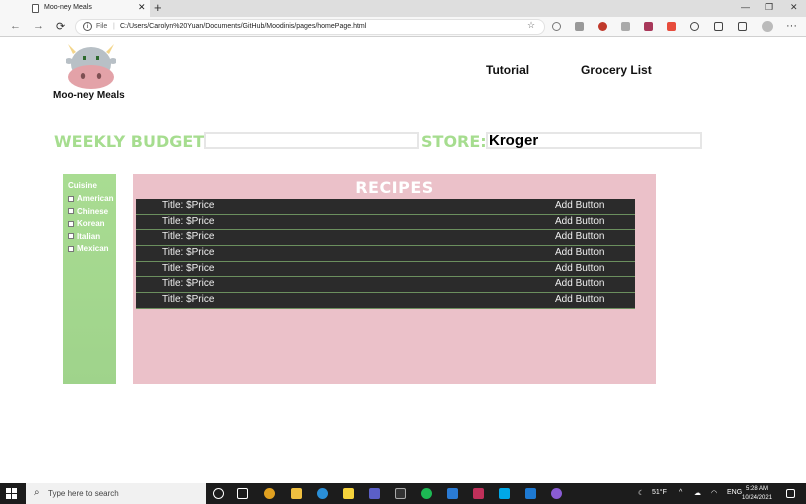 Image resolution: width=806 pixels, height=504 pixels. What do you see at coordinates (791, 26) in the screenshot?
I see `more-menu-icon: ···` at bounding box center [791, 26].